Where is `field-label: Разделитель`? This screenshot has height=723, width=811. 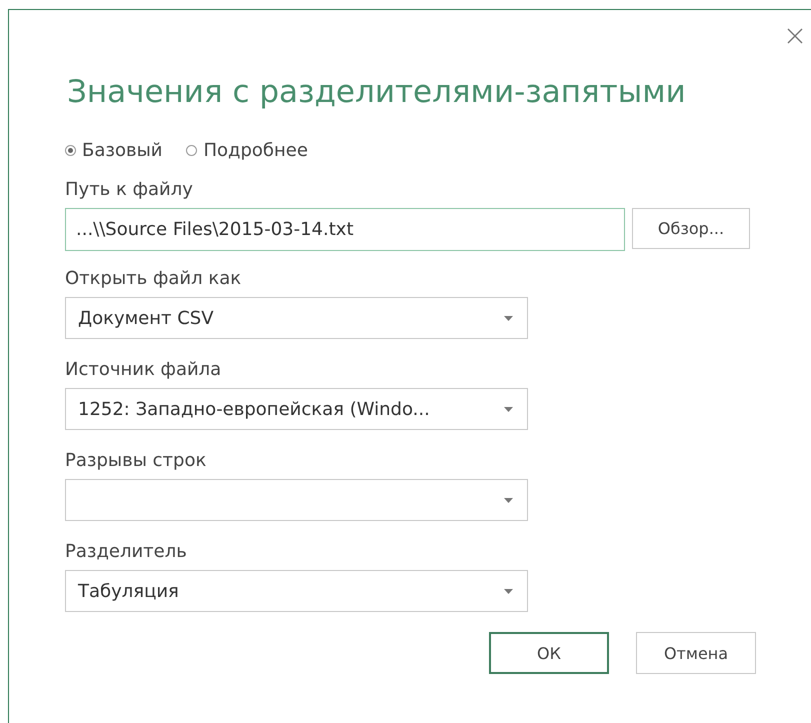
field-label: Разделитель is located at coordinates (126, 552).